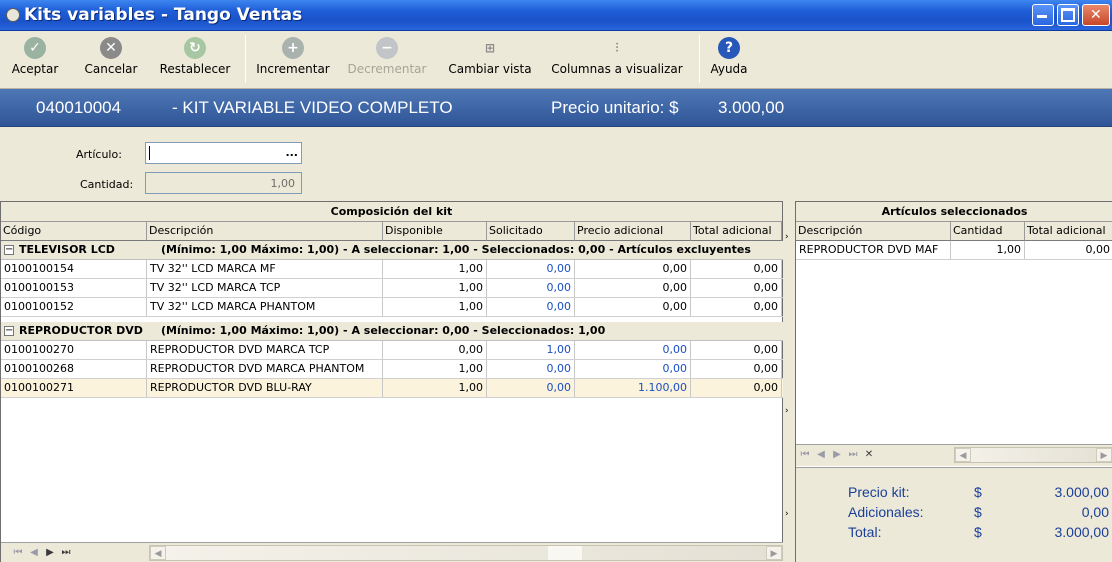 The height and width of the screenshot is (562, 1112). What do you see at coordinates (879, 492) in the screenshot?
I see `precio-kit-label: Precio kit:` at bounding box center [879, 492].